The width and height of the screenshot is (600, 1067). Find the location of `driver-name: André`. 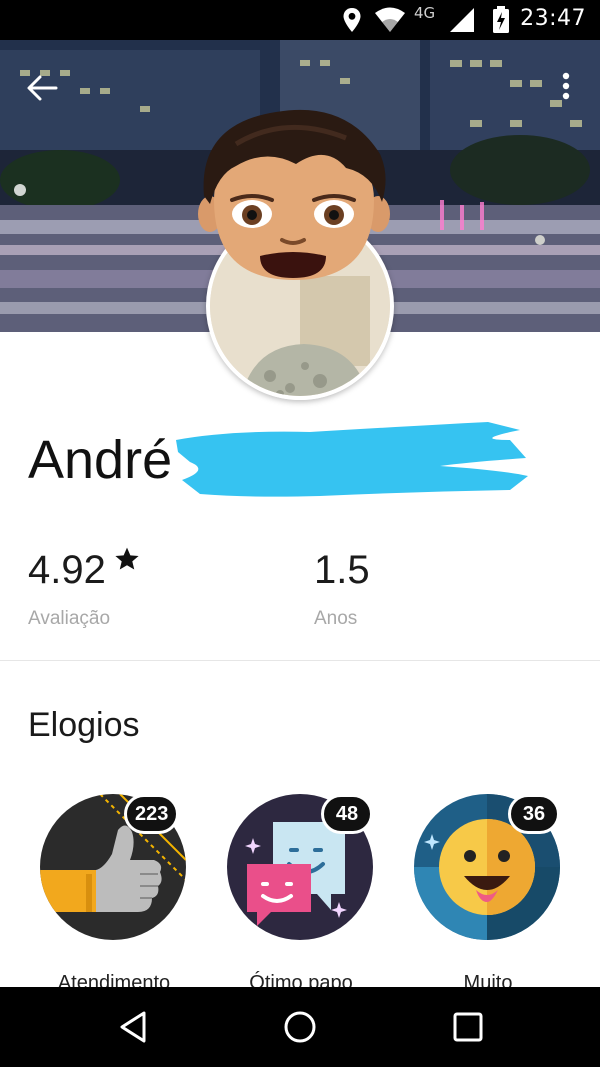

driver-name: André is located at coordinates (100, 460).